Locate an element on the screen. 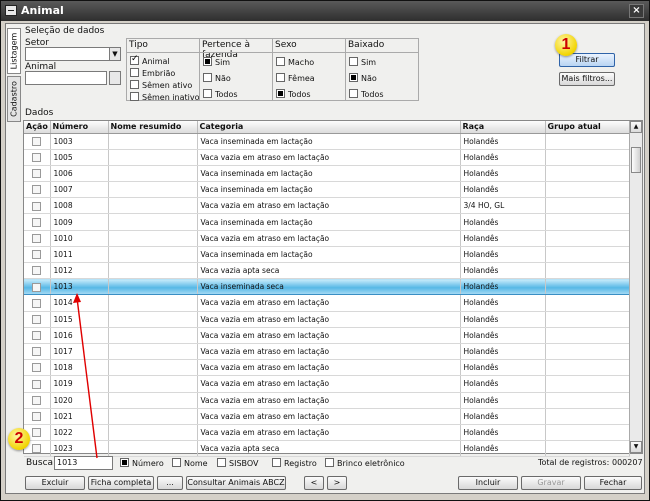 This screenshot has height=501, width=650. annotation-arrow is located at coordinates (85, 376).